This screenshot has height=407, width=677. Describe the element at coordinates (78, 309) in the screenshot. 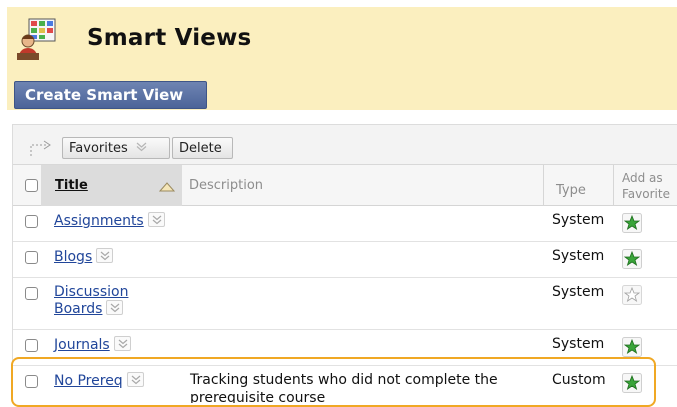

I see `smart-view-title-line2: Boards` at that location.